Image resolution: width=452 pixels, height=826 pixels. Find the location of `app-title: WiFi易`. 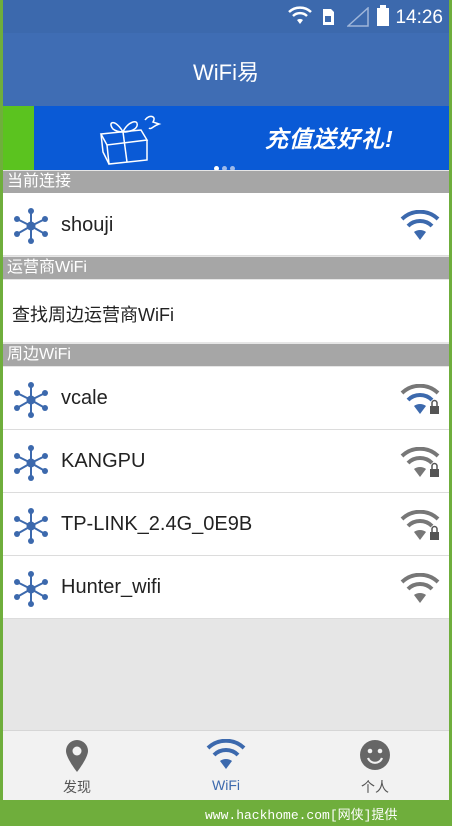

app-title: WiFi易 is located at coordinates (226, 72).